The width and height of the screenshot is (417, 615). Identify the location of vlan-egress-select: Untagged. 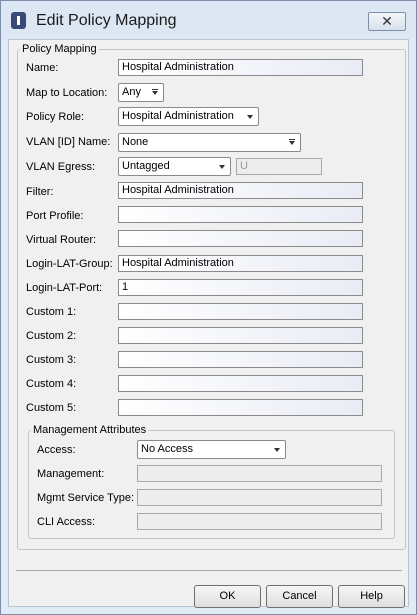
(174, 166).